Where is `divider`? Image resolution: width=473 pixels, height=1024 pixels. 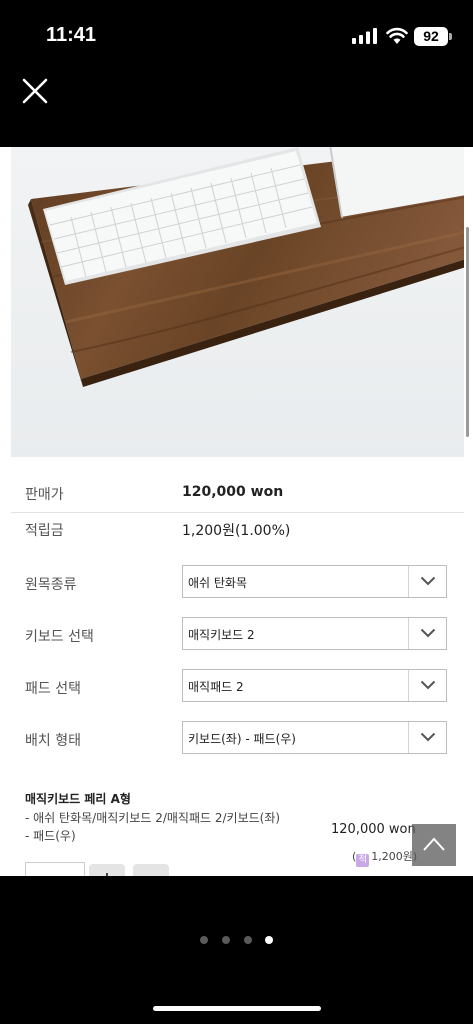
divider is located at coordinates (237, 512).